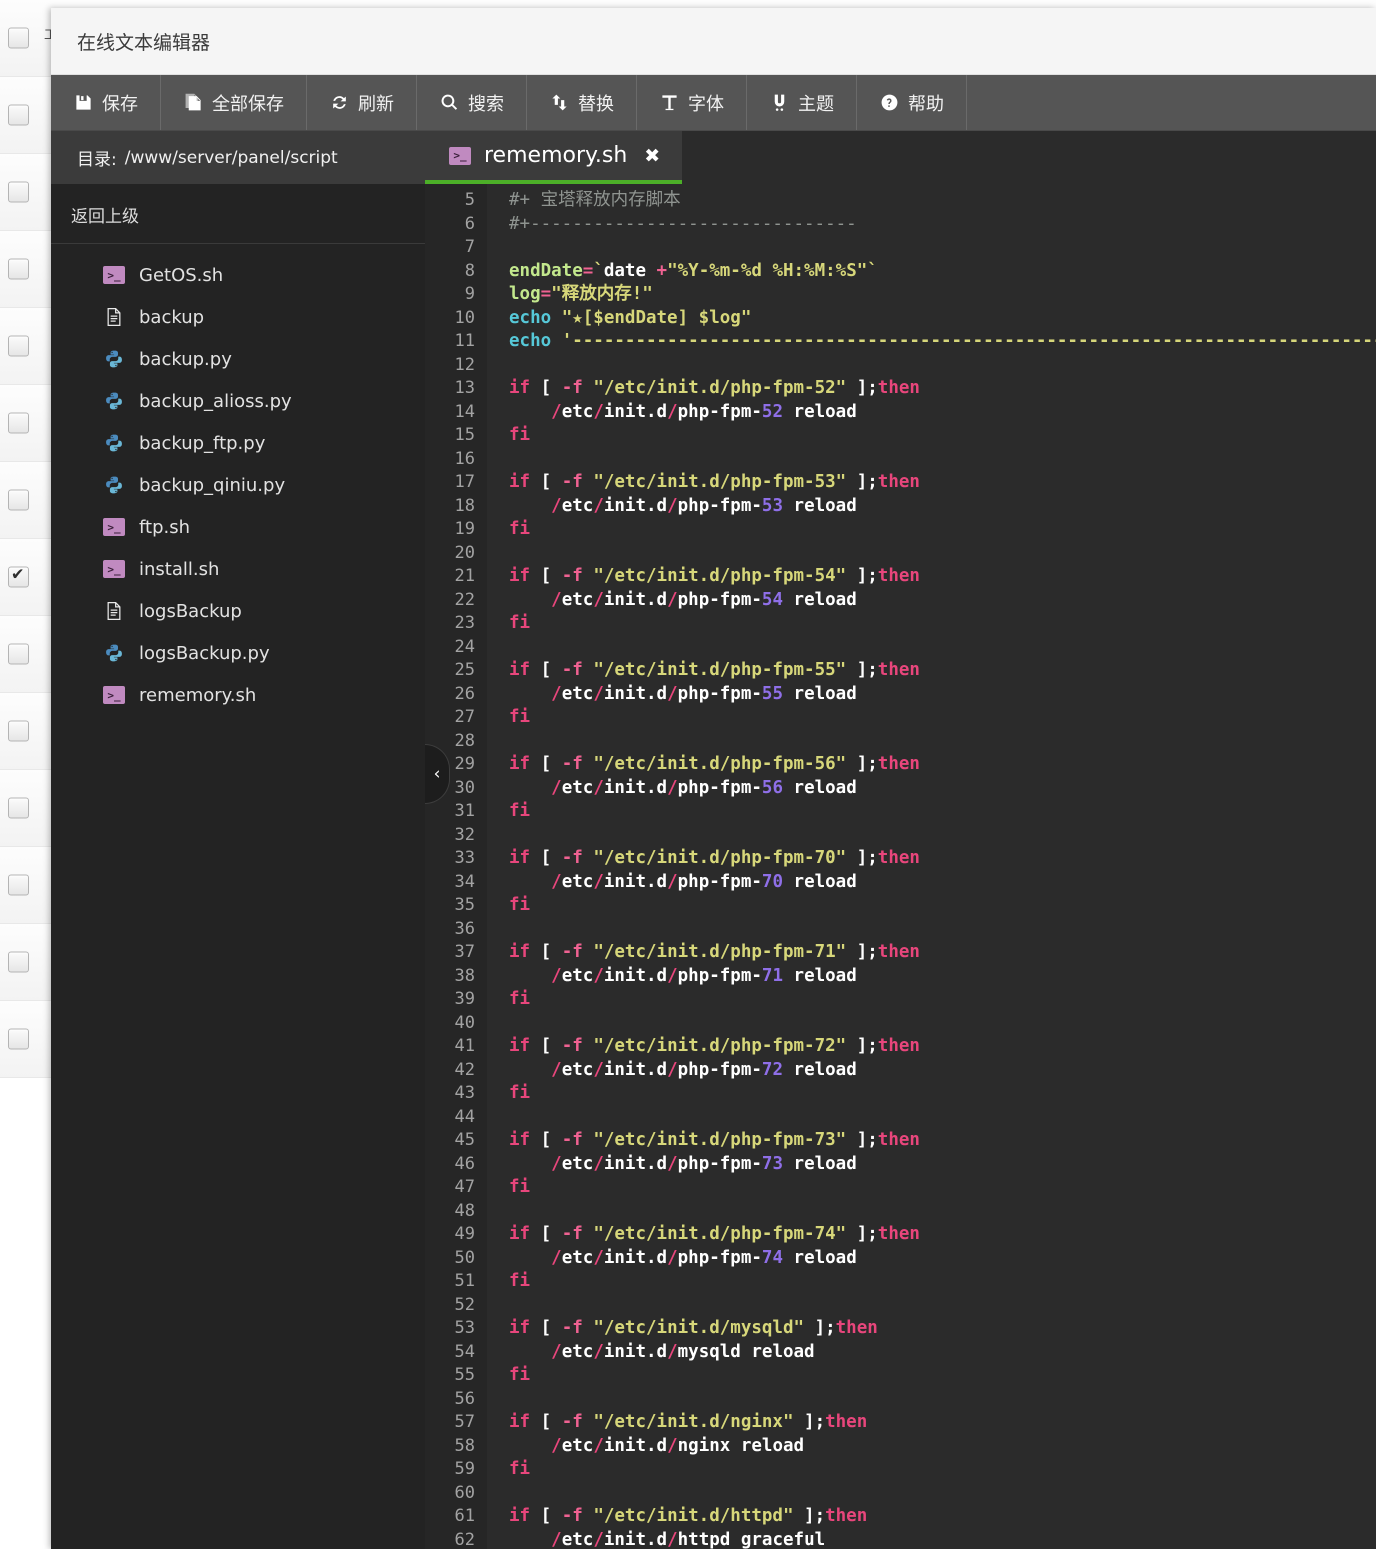 This screenshot has height=1549, width=1376. What do you see at coordinates (900, 157) in the screenshot?
I see `editor-tab-bar: >_ rememory.sh ✖` at bounding box center [900, 157].